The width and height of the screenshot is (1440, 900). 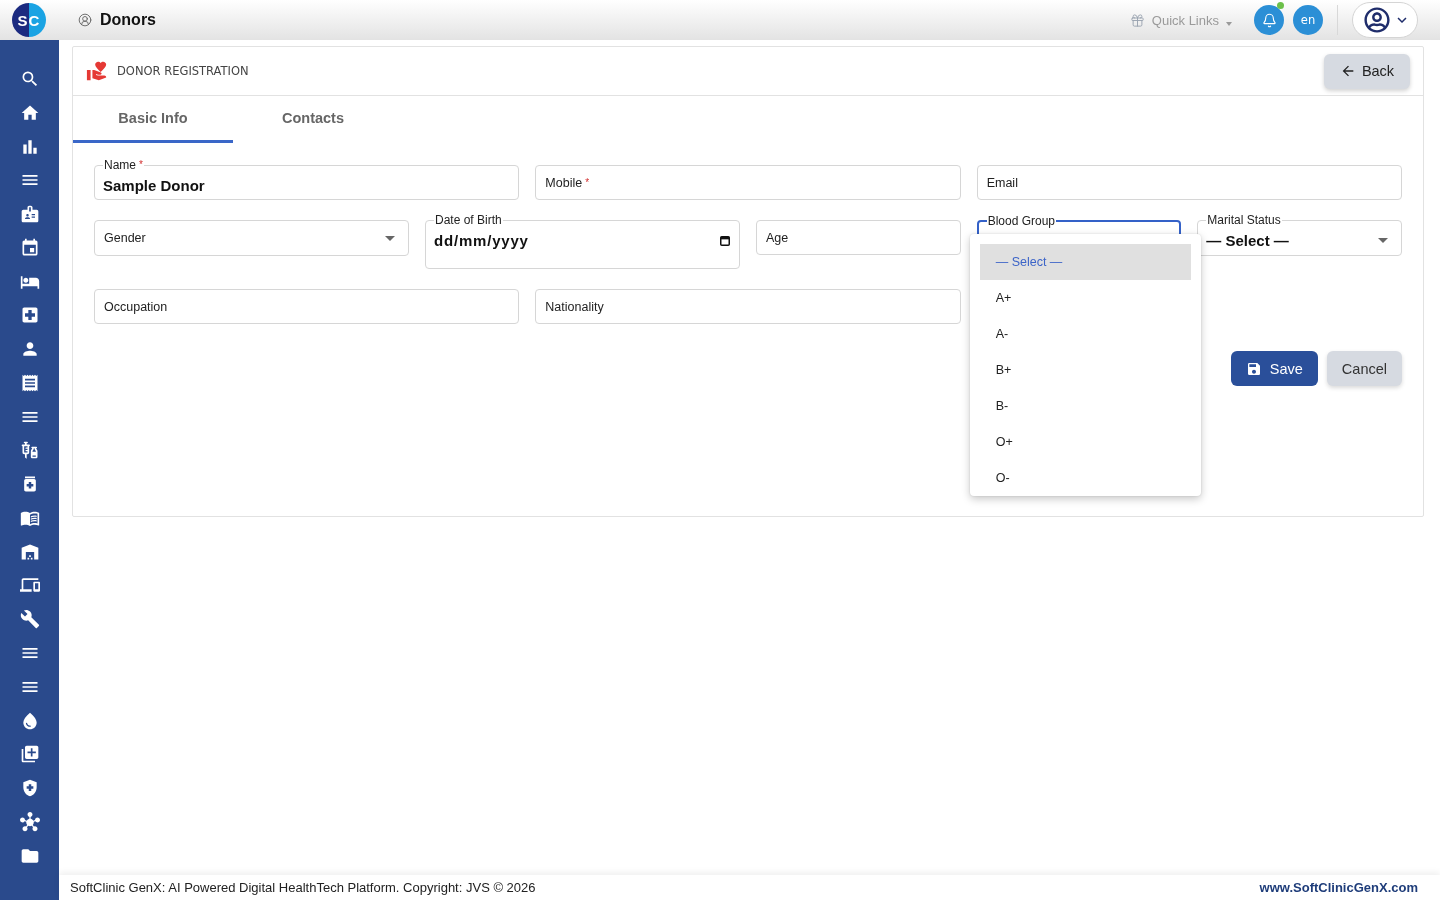 What do you see at coordinates (748, 306) in the screenshot?
I see `text-field: Nationality` at bounding box center [748, 306].